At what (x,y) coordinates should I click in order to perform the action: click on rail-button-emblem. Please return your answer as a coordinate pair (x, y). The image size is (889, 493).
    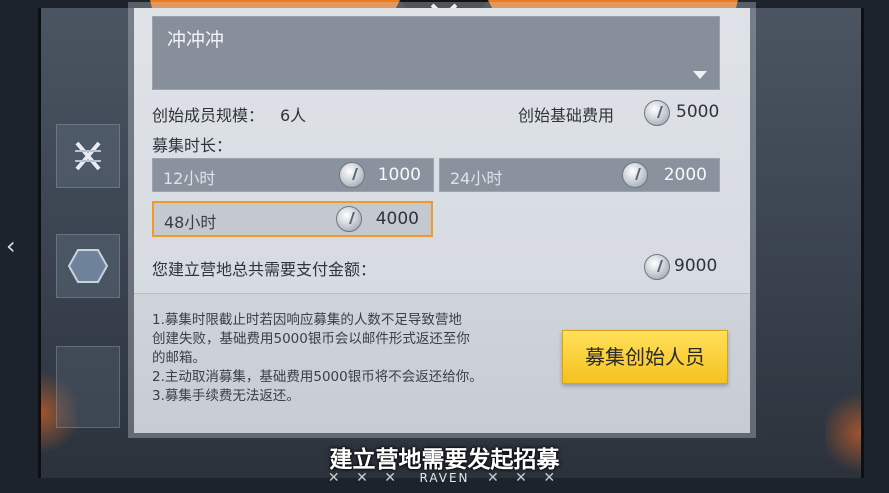
    Looking at the image, I should click on (88, 156).